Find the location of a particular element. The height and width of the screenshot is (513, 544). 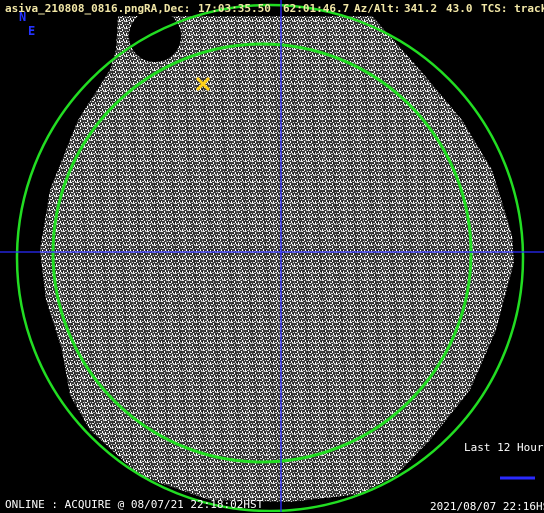

legend-period: Last 12 Hours is located at coordinates (504, 447).